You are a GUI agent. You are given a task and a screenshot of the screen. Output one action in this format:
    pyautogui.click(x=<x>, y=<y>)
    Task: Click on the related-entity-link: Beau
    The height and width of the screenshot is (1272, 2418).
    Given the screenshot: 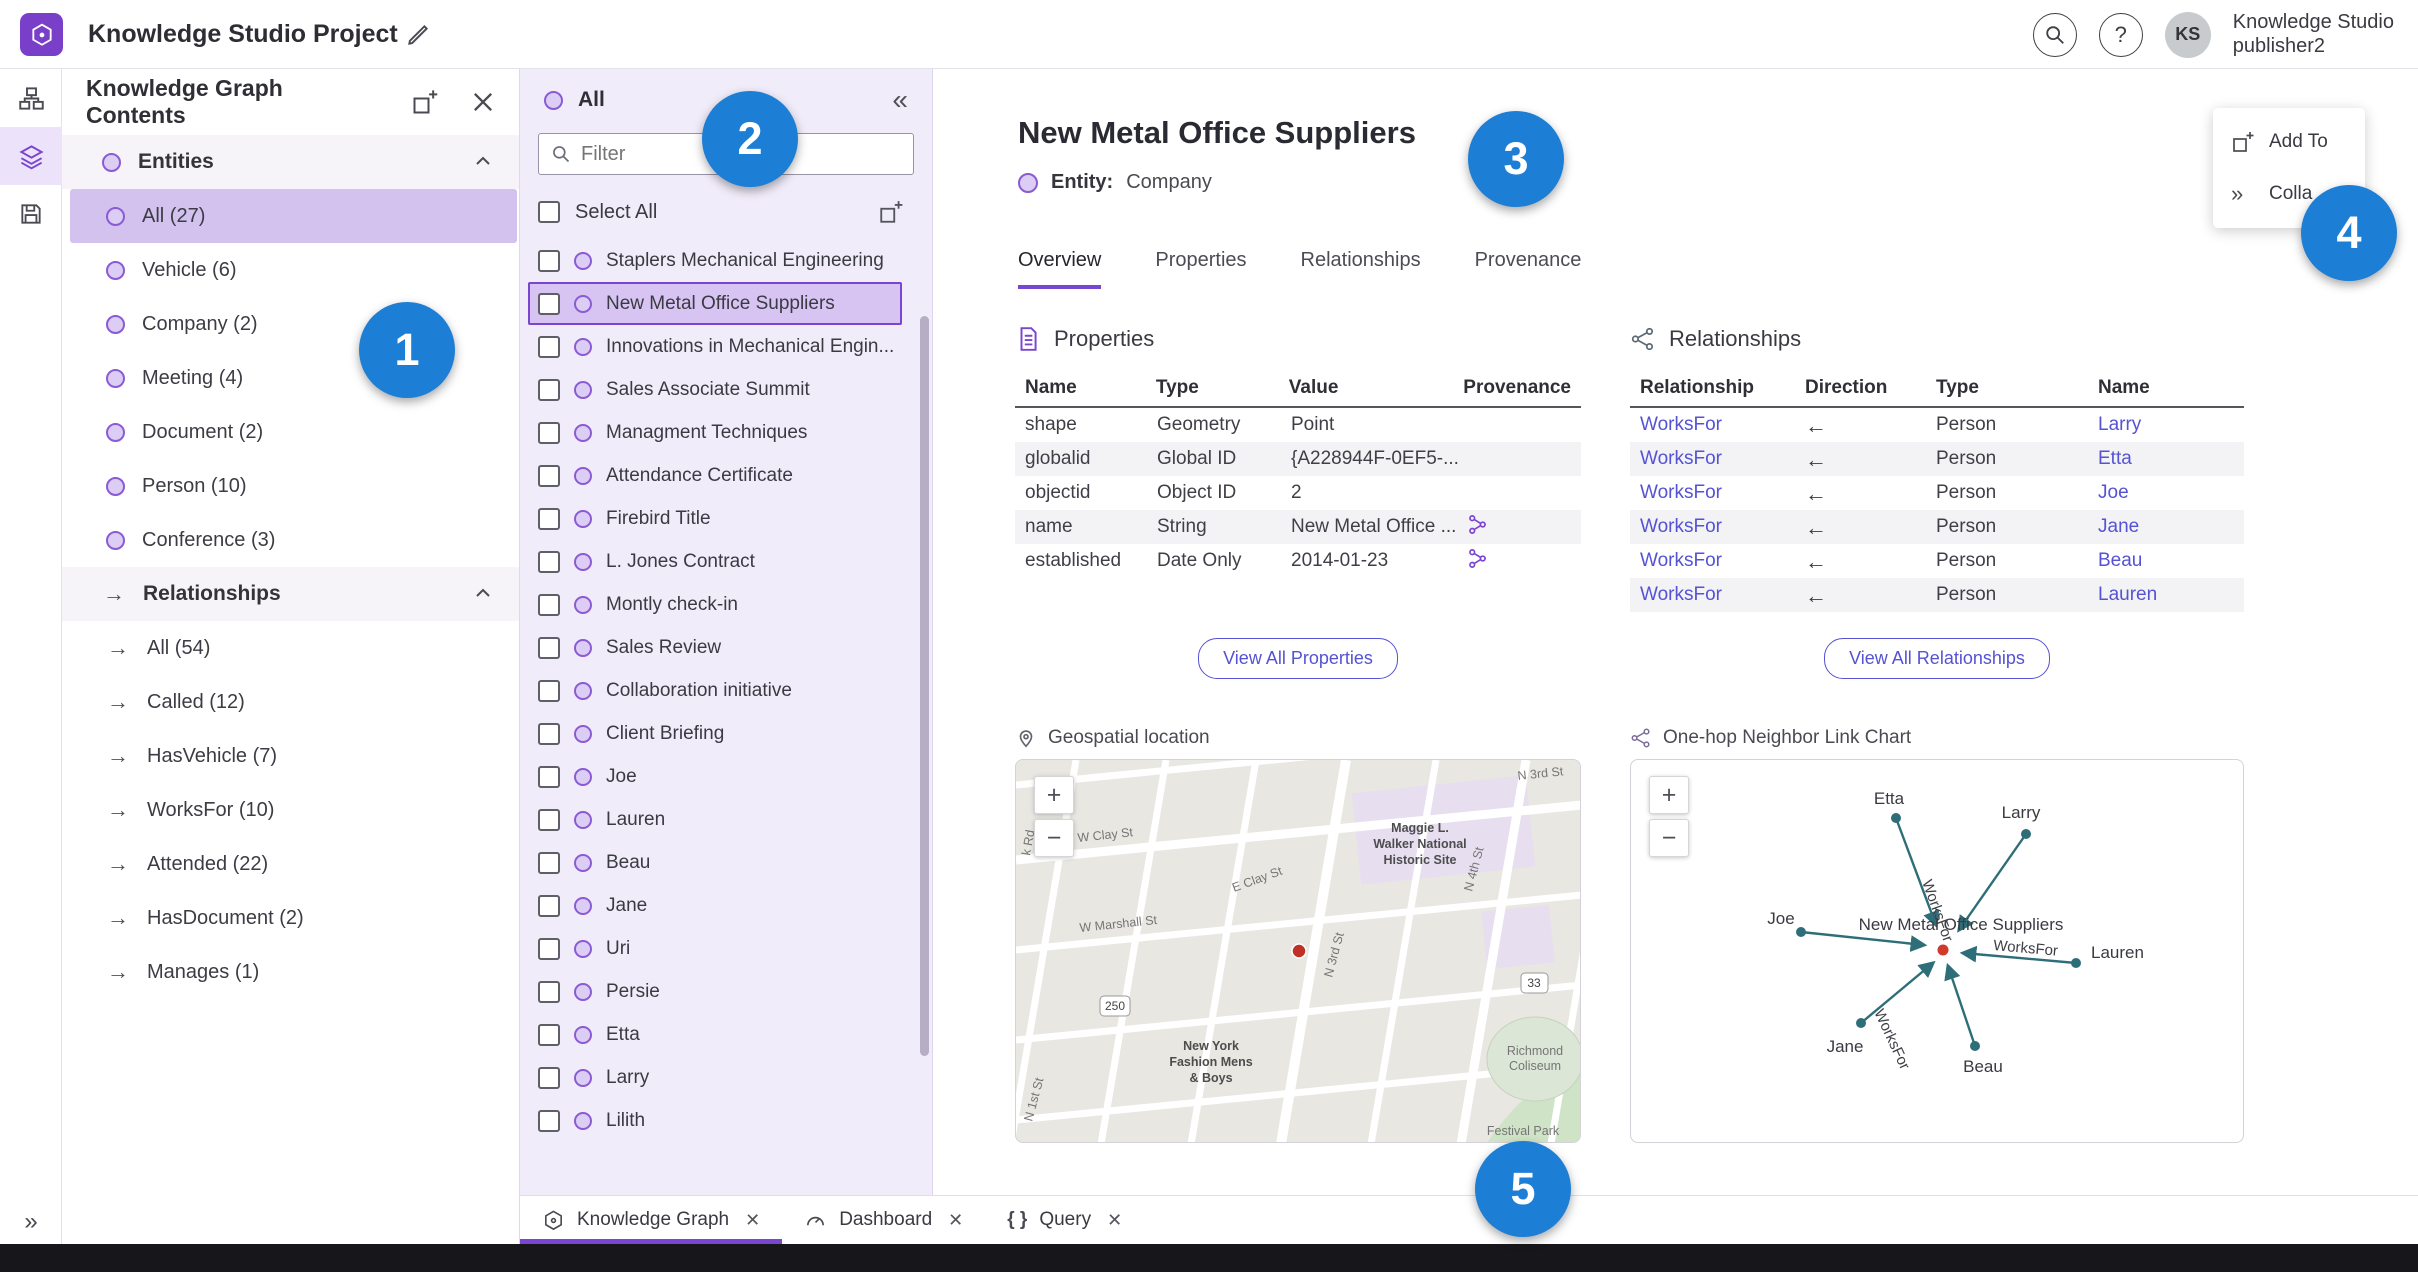 What is the action you would take?
    pyautogui.click(x=2166, y=561)
    